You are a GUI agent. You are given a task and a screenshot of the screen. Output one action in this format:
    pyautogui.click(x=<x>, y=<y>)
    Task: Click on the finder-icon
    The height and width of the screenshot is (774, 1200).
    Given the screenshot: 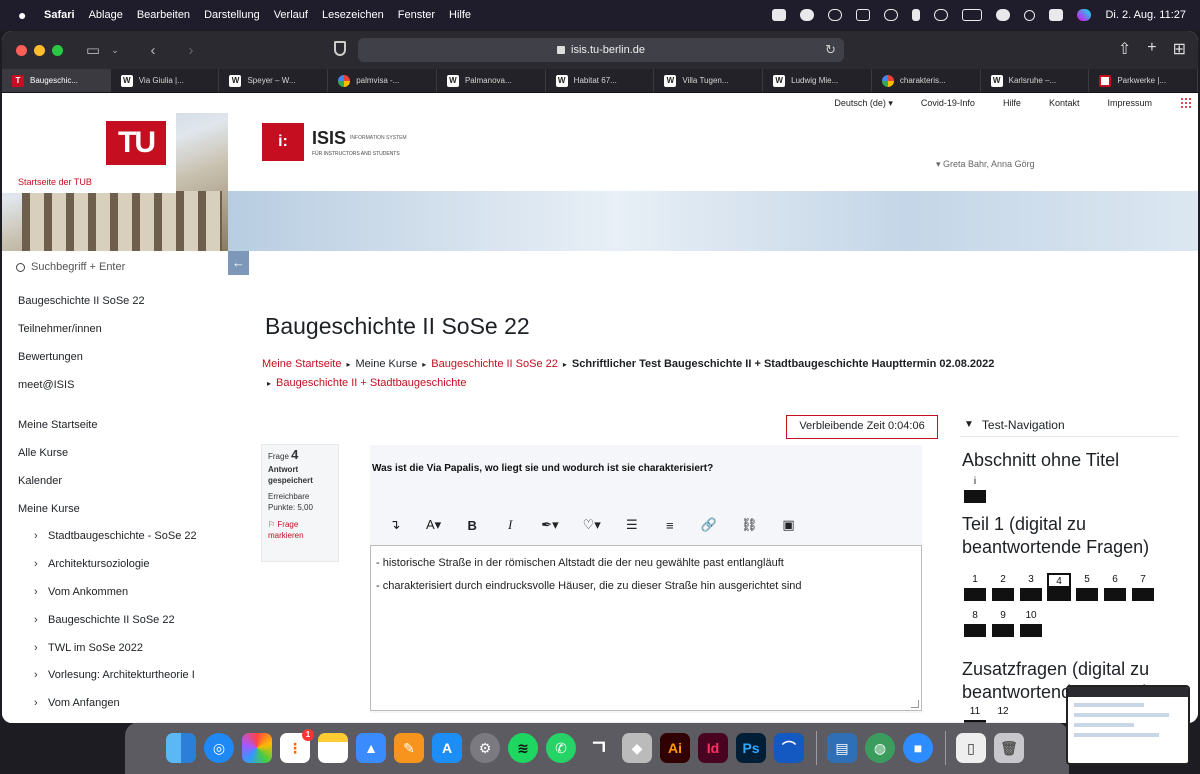 What is the action you would take?
    pyautogui.click(x=181, y=748)
    